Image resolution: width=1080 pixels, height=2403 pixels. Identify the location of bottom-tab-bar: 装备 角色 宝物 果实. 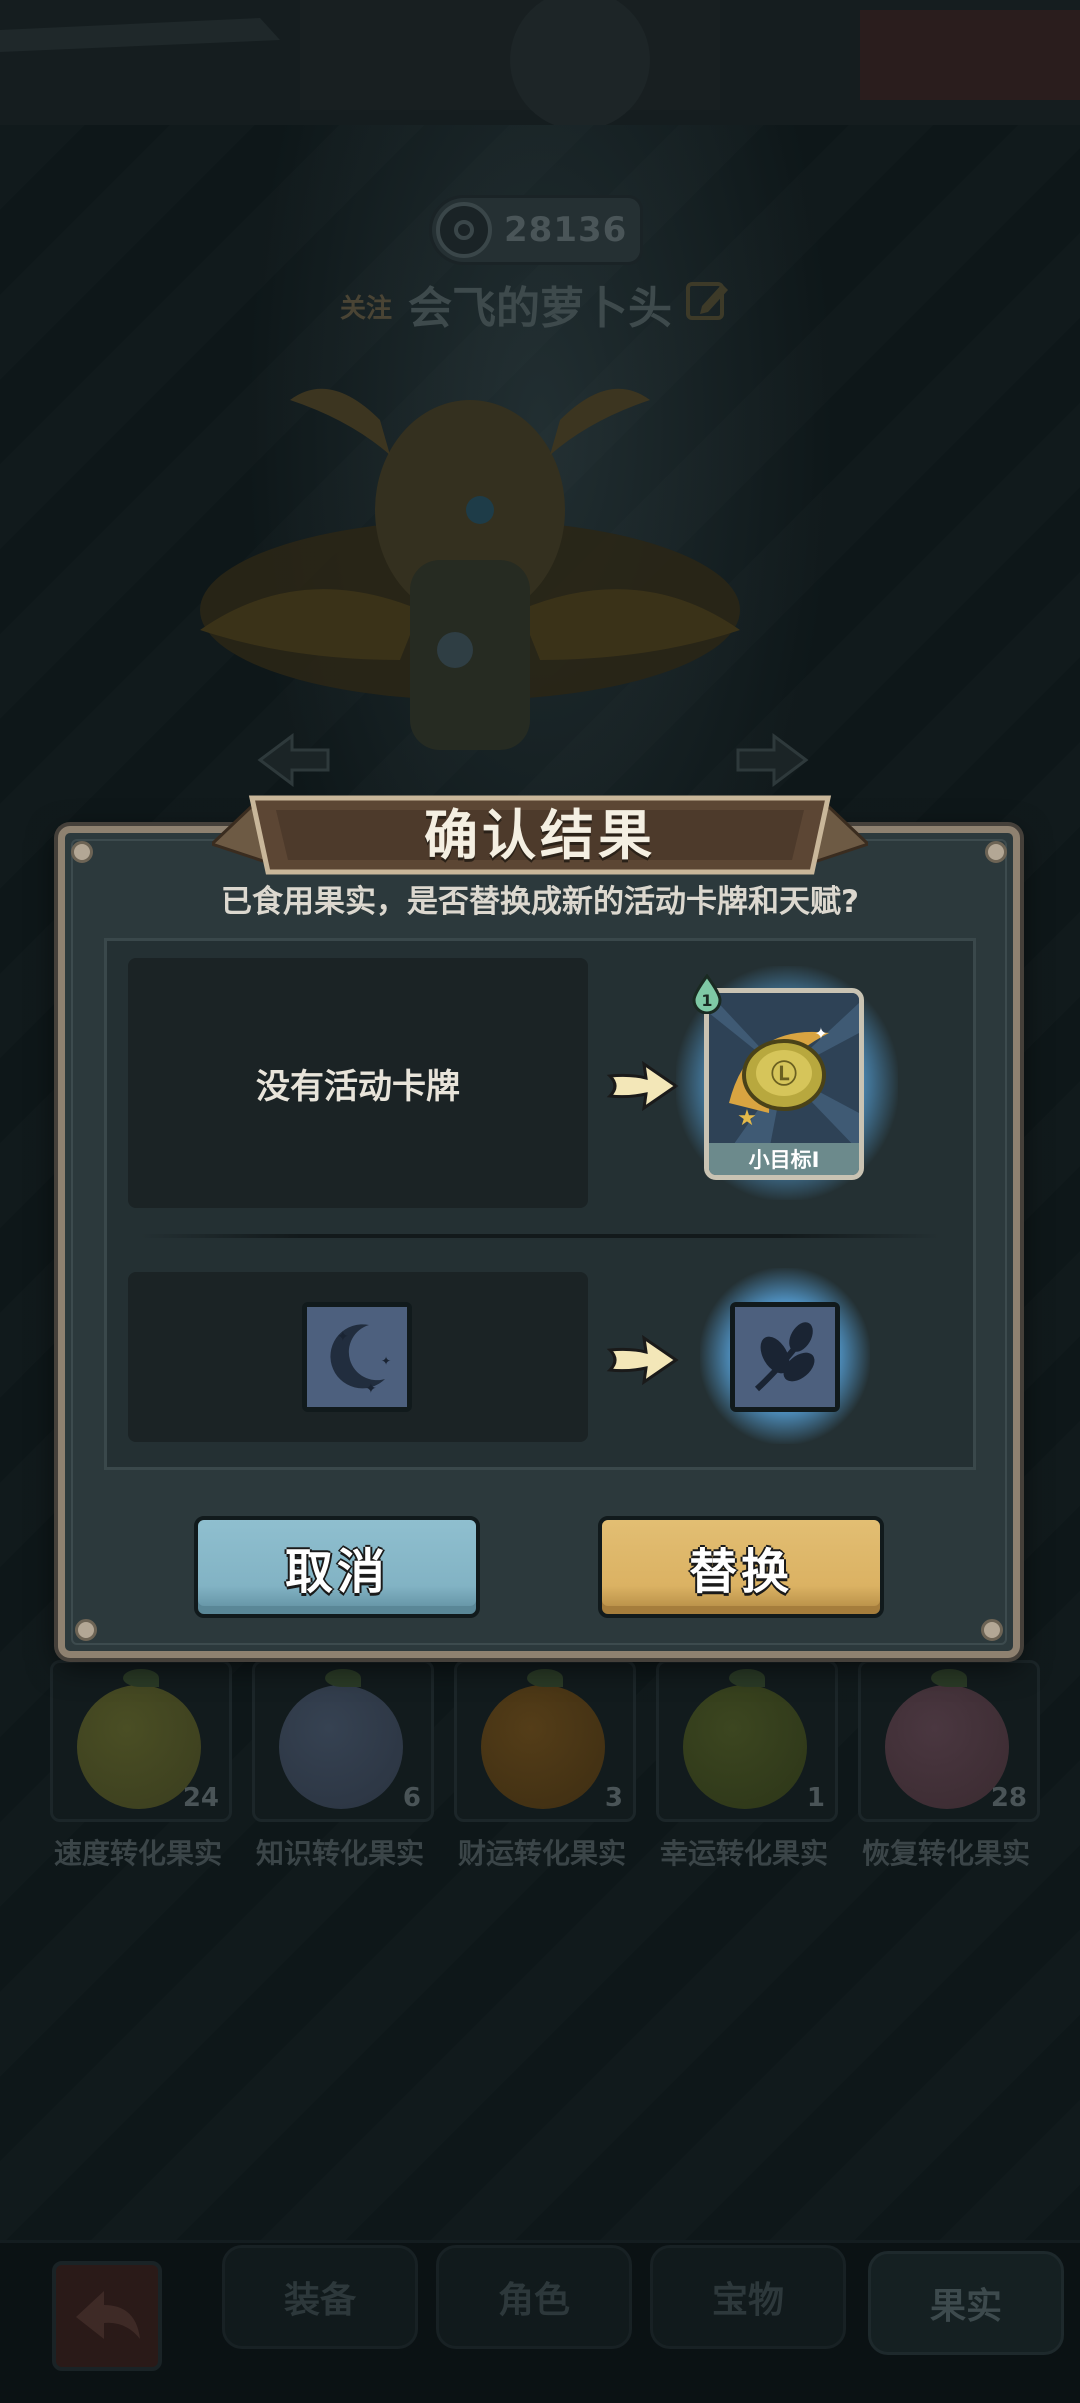
(540, 2321).